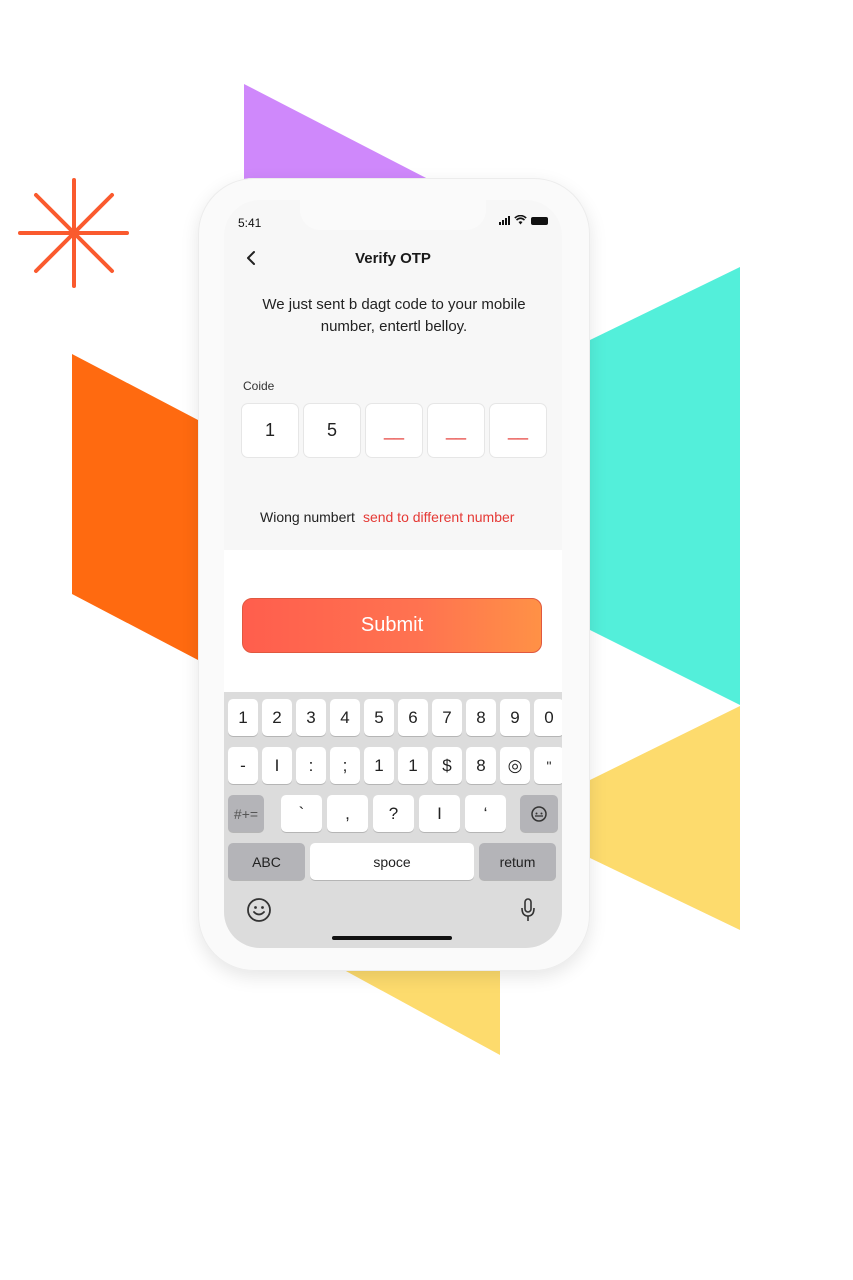 The height and width of the screenshot is (1280, 853). I want to click on wifi-icon, so click(520, 220).